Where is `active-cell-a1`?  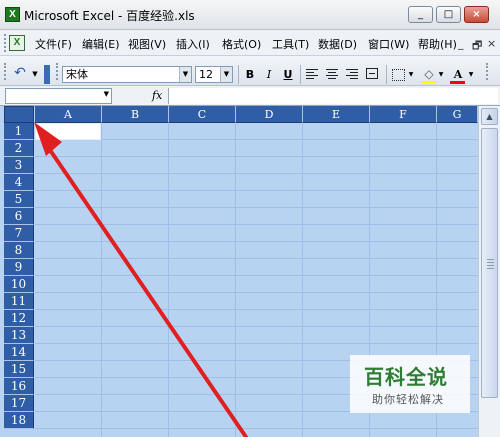 active-cell-a1 is located at coordinates (68, 131).